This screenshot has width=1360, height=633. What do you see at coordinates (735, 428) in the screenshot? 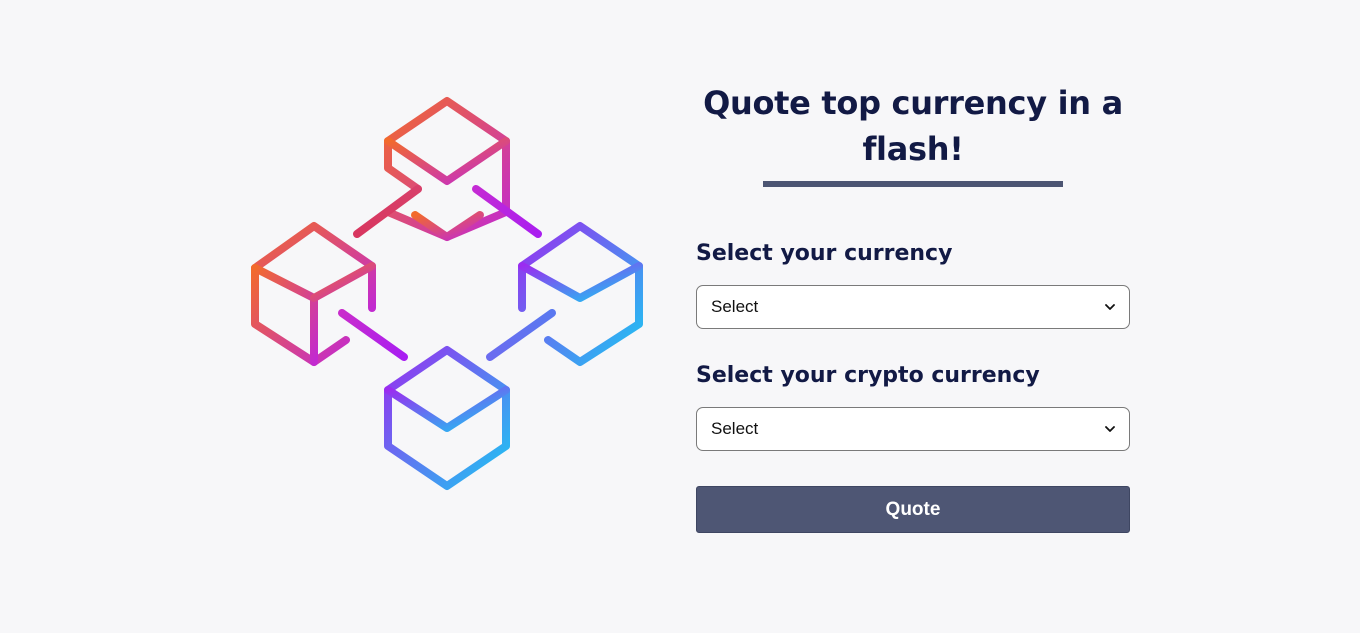
I see `crypto-select-value: Select` at bounding box center [735, 428].